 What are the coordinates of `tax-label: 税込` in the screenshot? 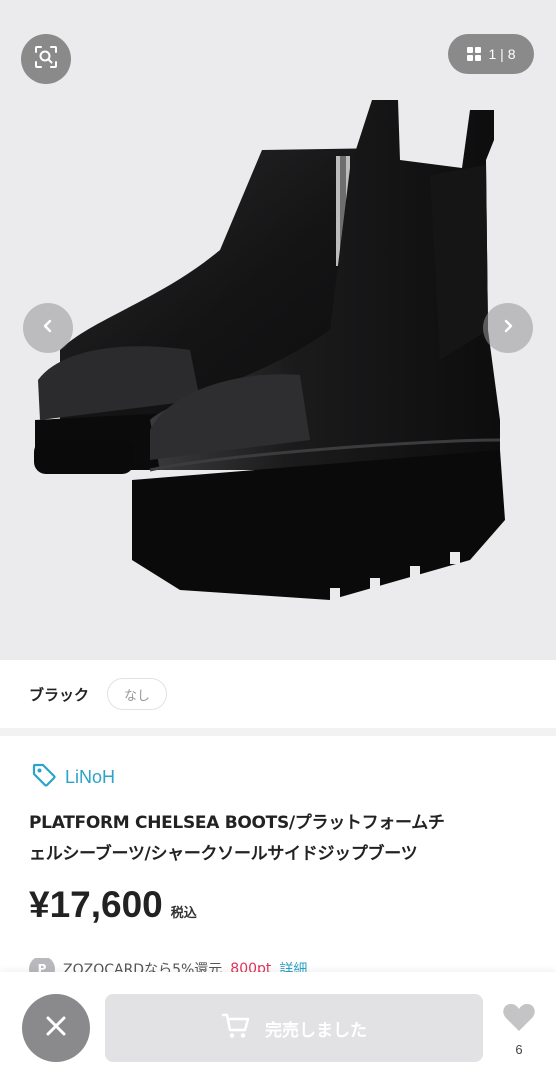 It's located at (183, 913).